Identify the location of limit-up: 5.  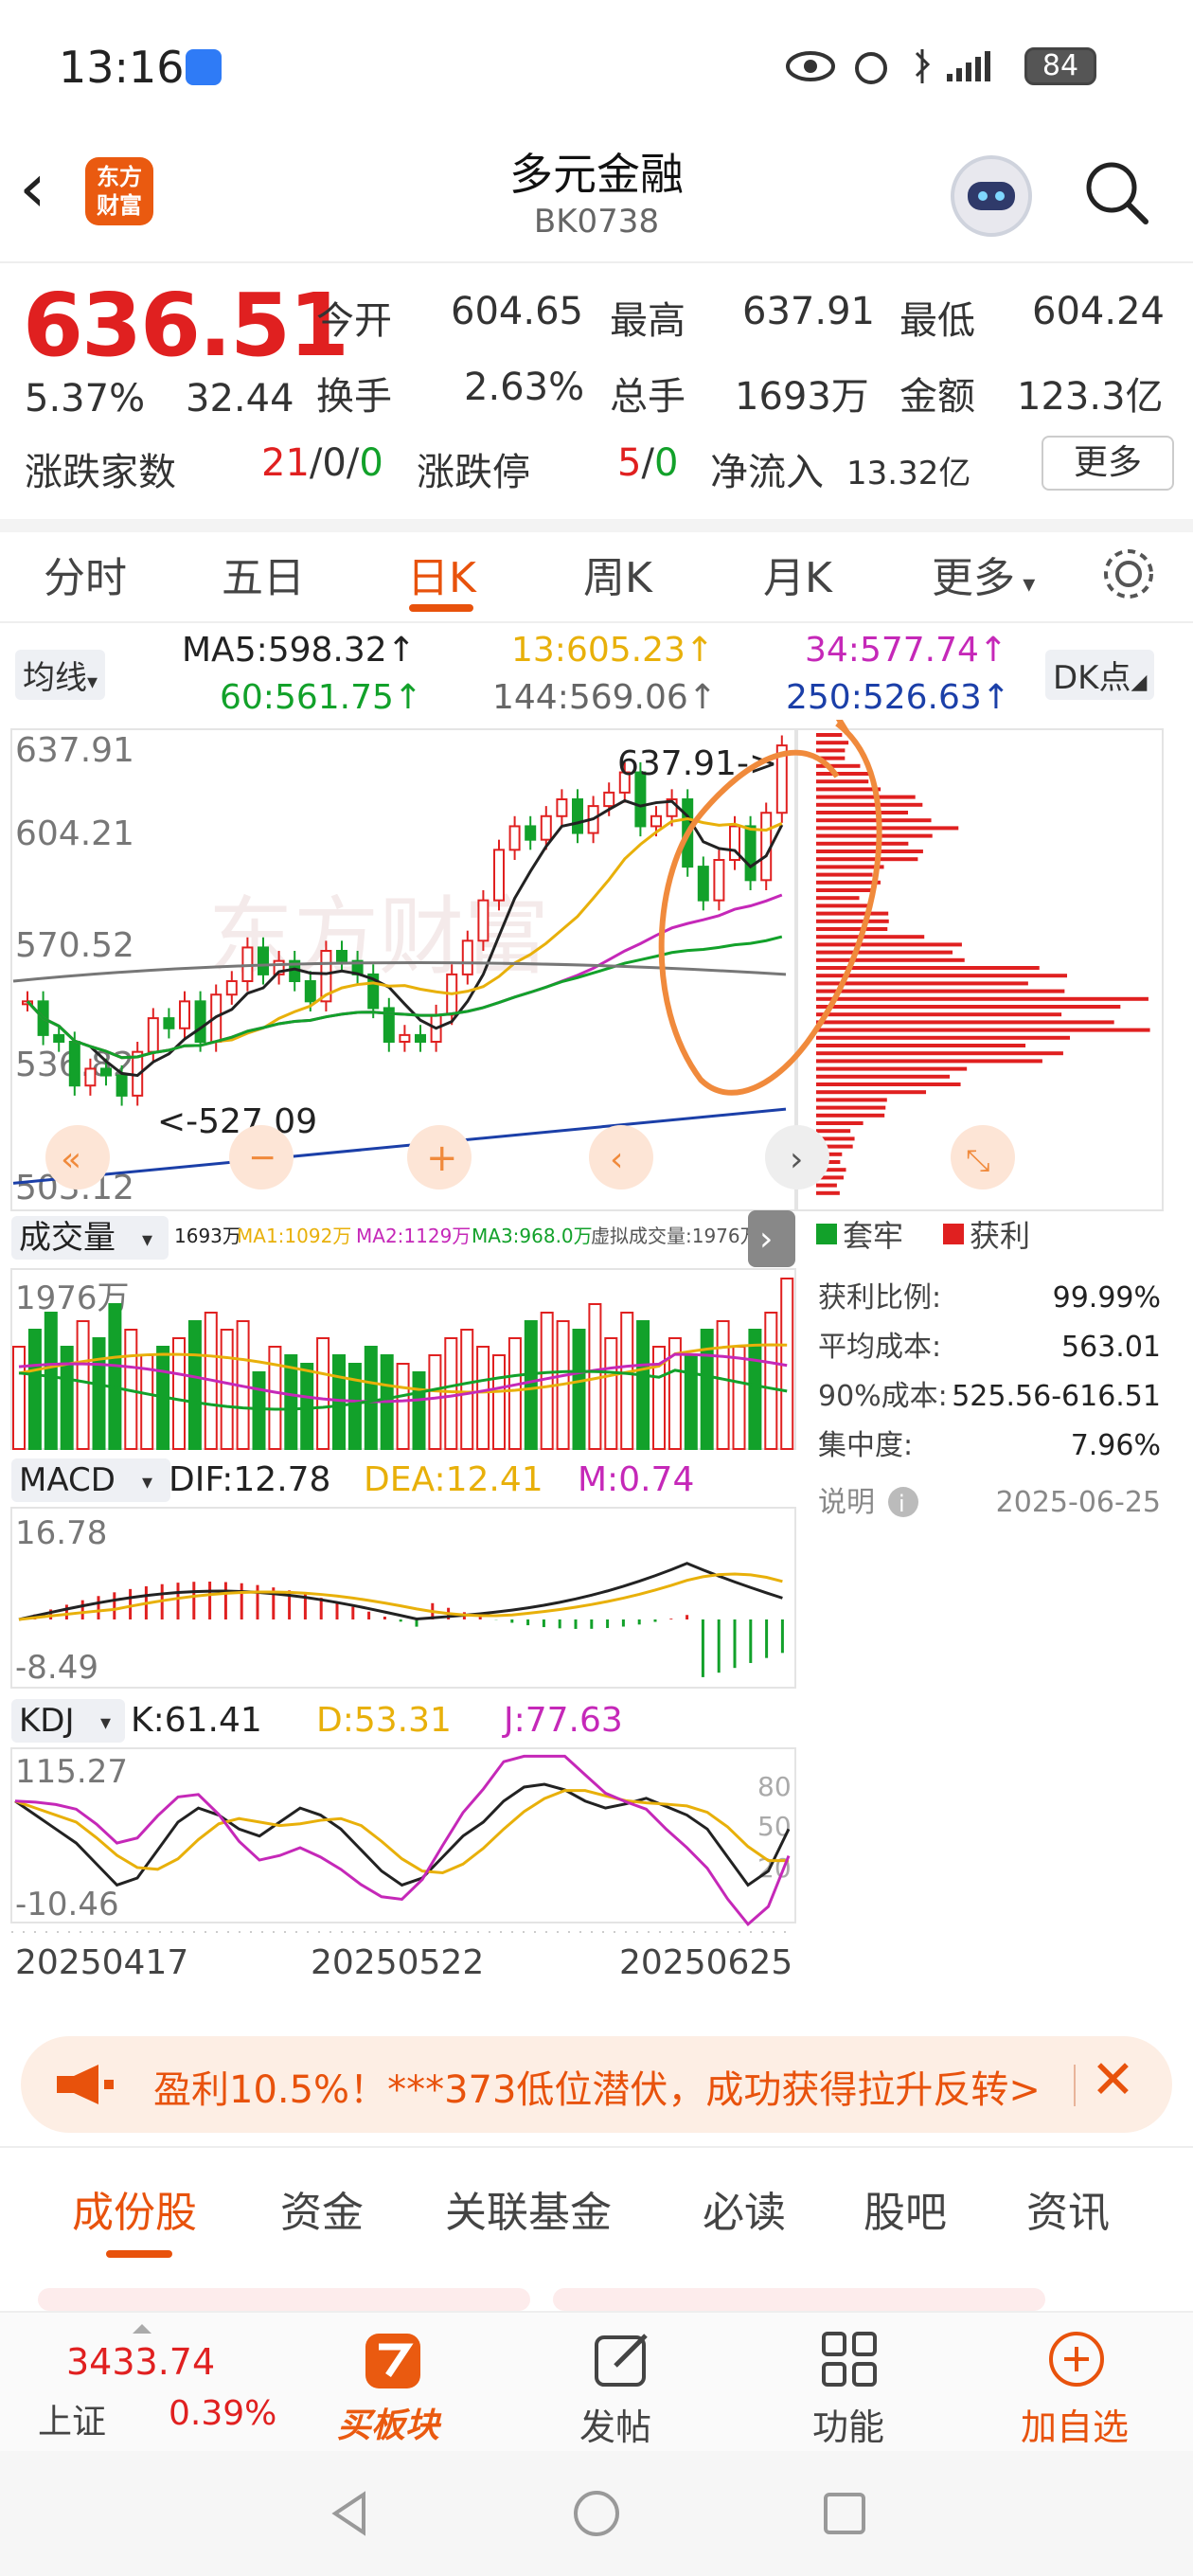
(629, 463).